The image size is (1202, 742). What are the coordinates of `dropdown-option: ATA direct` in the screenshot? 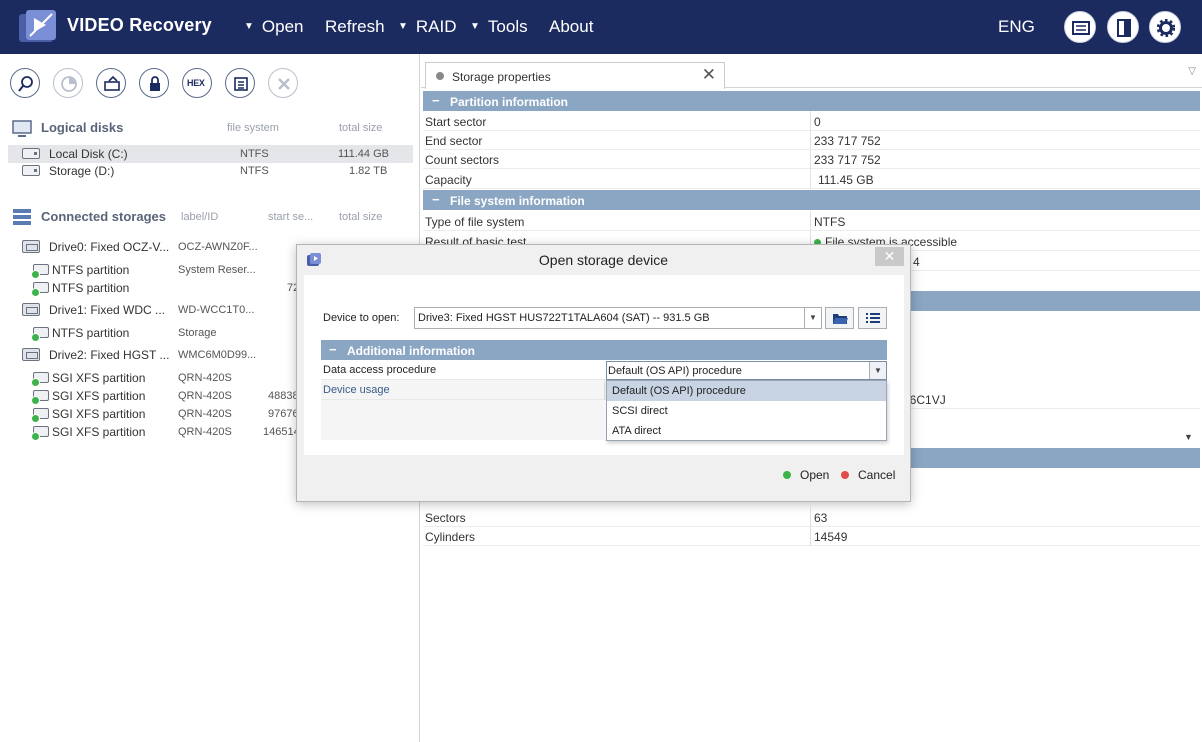 It's located at (746, 431).